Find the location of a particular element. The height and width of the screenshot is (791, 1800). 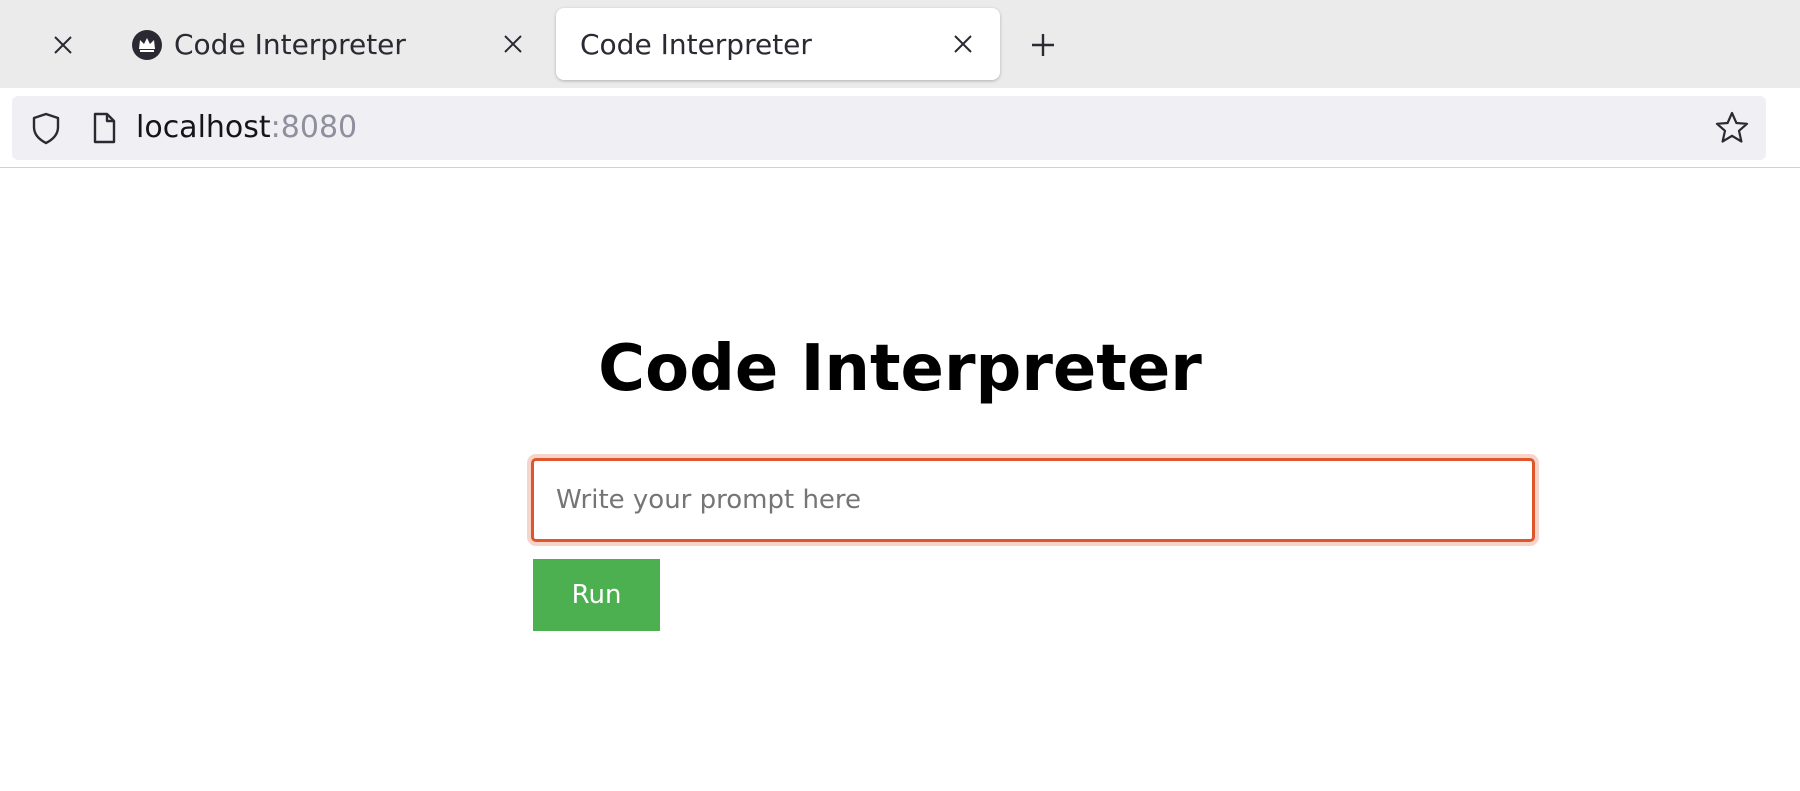

url-bar: localhost:8080 is located at coordinates (889, 128).